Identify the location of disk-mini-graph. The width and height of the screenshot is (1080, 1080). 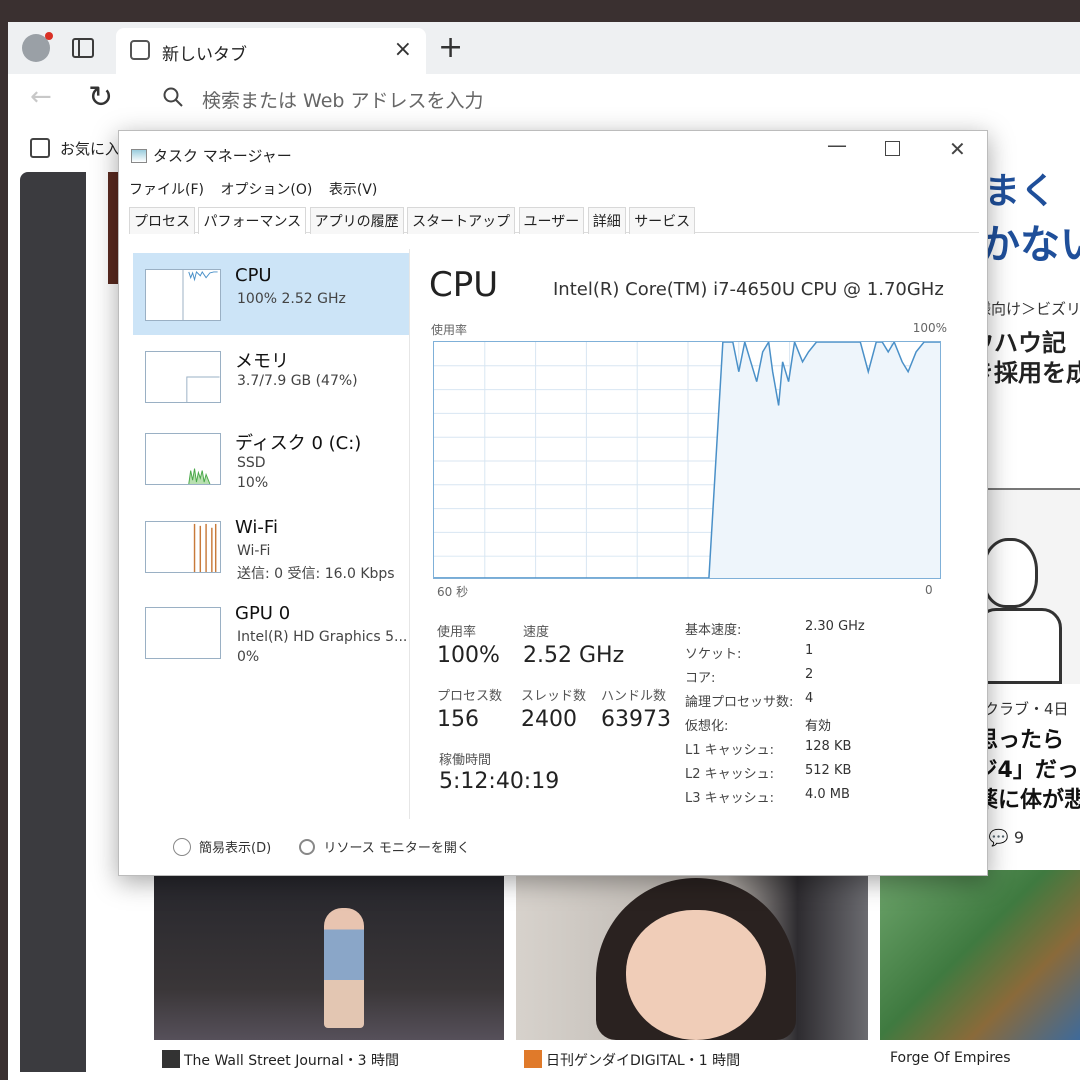
(183, 459).